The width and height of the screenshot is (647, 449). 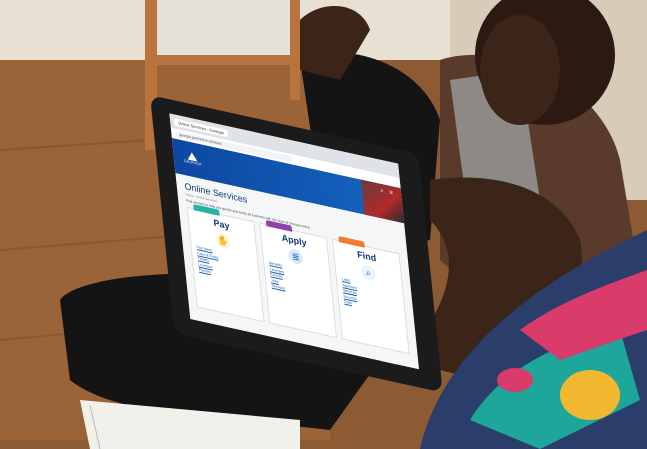 What do you see at coordinates (296, 257) in the screenshot?
I see `document-icon: ≣` at bounding box center [296, 257].